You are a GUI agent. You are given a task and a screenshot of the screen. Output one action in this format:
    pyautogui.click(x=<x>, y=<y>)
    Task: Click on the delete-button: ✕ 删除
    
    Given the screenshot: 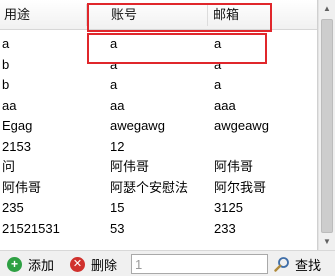 What is the action you would take?
    pyautogui.click(x=93, y=264)
    